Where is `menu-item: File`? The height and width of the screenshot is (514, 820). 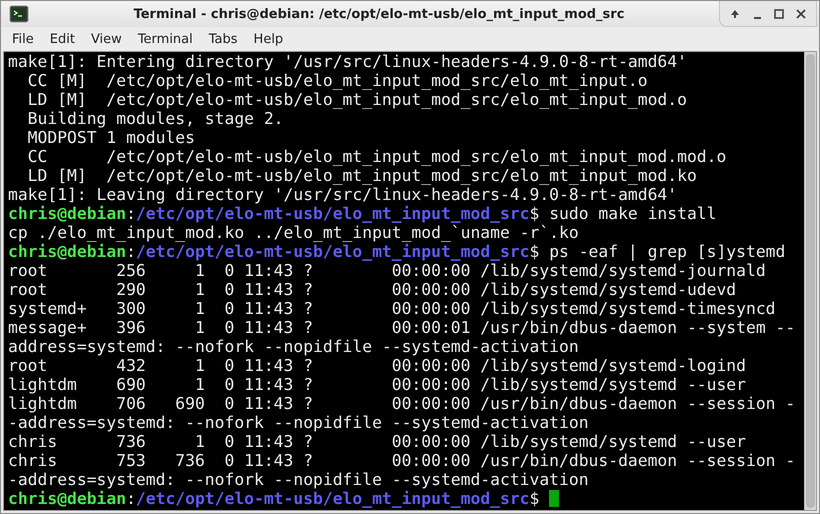 menu-item: File is located at coordinates (23, 39).